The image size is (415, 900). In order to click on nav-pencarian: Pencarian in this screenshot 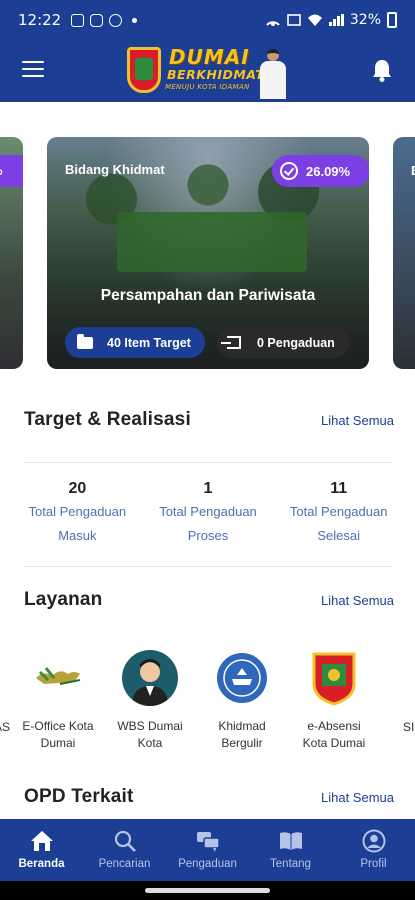, I will do `click(124, 850)`.